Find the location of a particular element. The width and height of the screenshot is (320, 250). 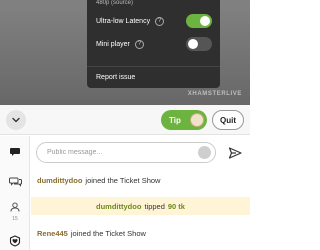

mini-player-toggle is located at coordinates (199, 44).